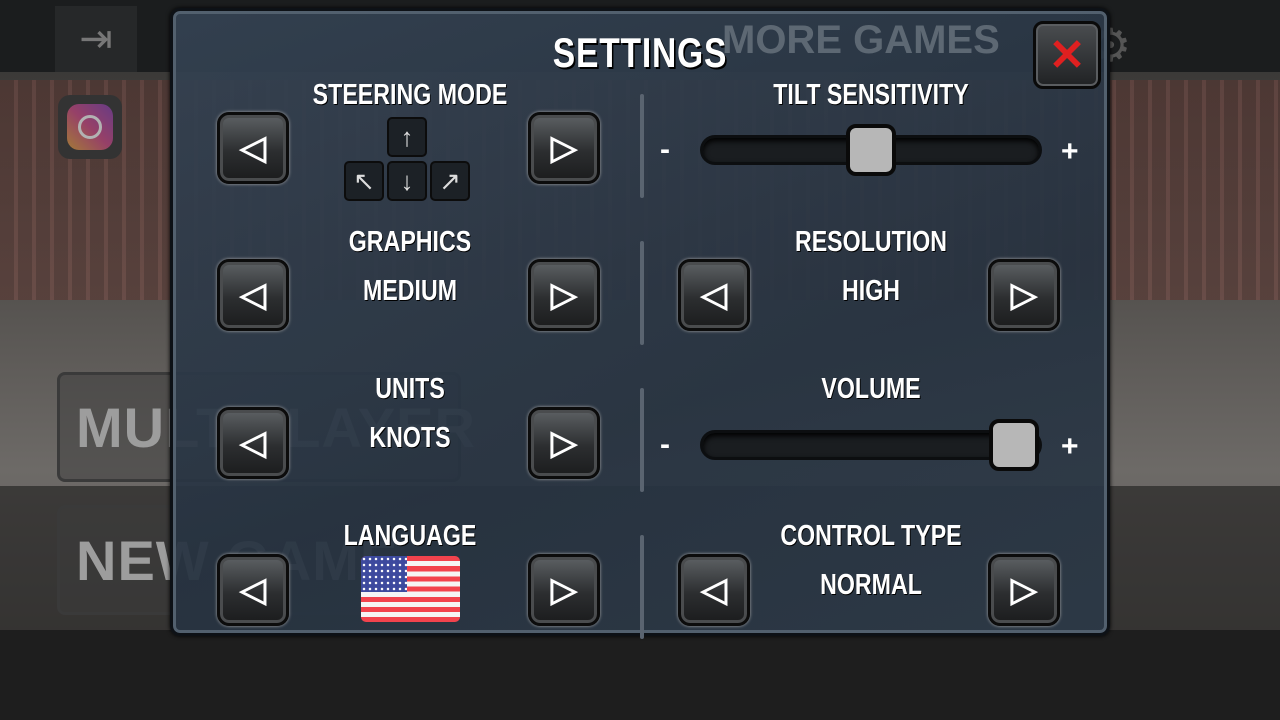  I want to click on control-type-value: NORMAL, so click(871, 585).